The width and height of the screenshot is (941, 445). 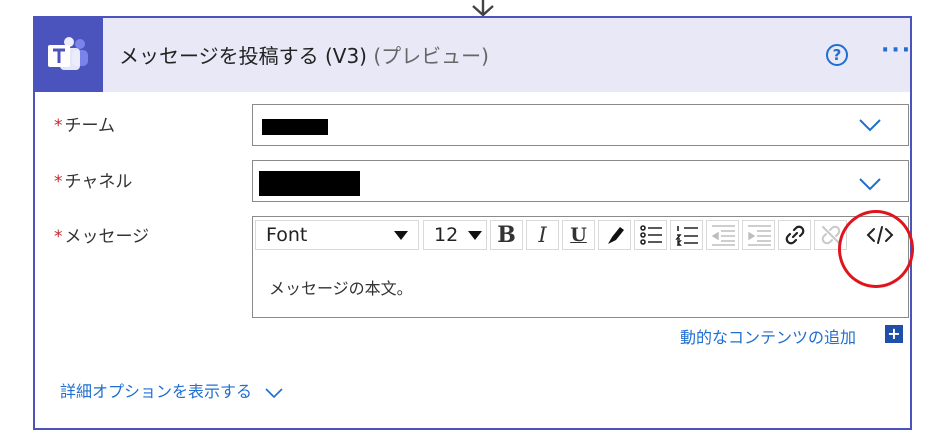 I want to click on action-title-text: メッセージを投稿する (V3), so click(x=243, y=56).